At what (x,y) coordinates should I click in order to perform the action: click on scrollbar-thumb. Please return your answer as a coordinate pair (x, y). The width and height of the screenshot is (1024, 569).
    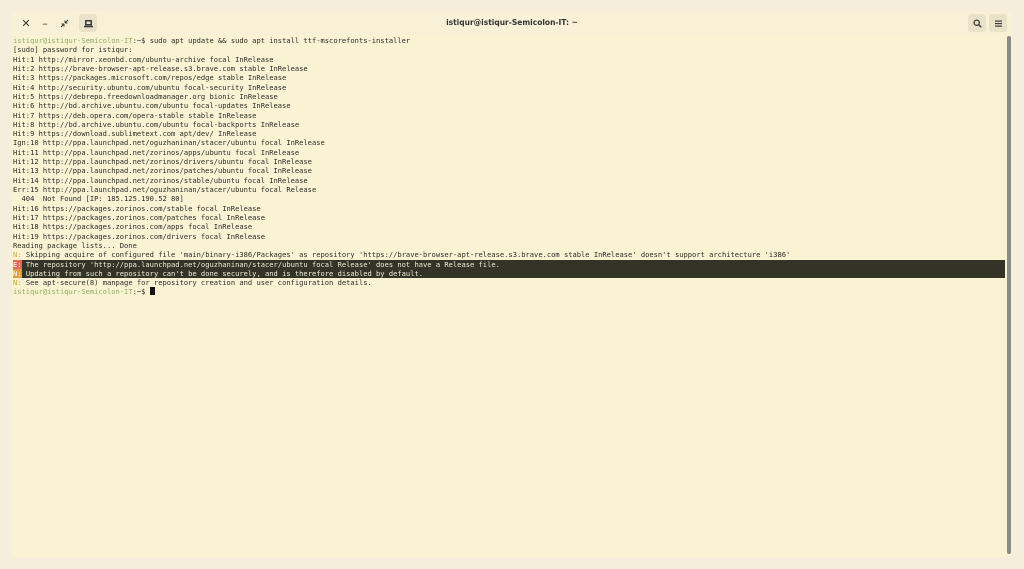
    Looking at the image, I should click on (1009, 295).